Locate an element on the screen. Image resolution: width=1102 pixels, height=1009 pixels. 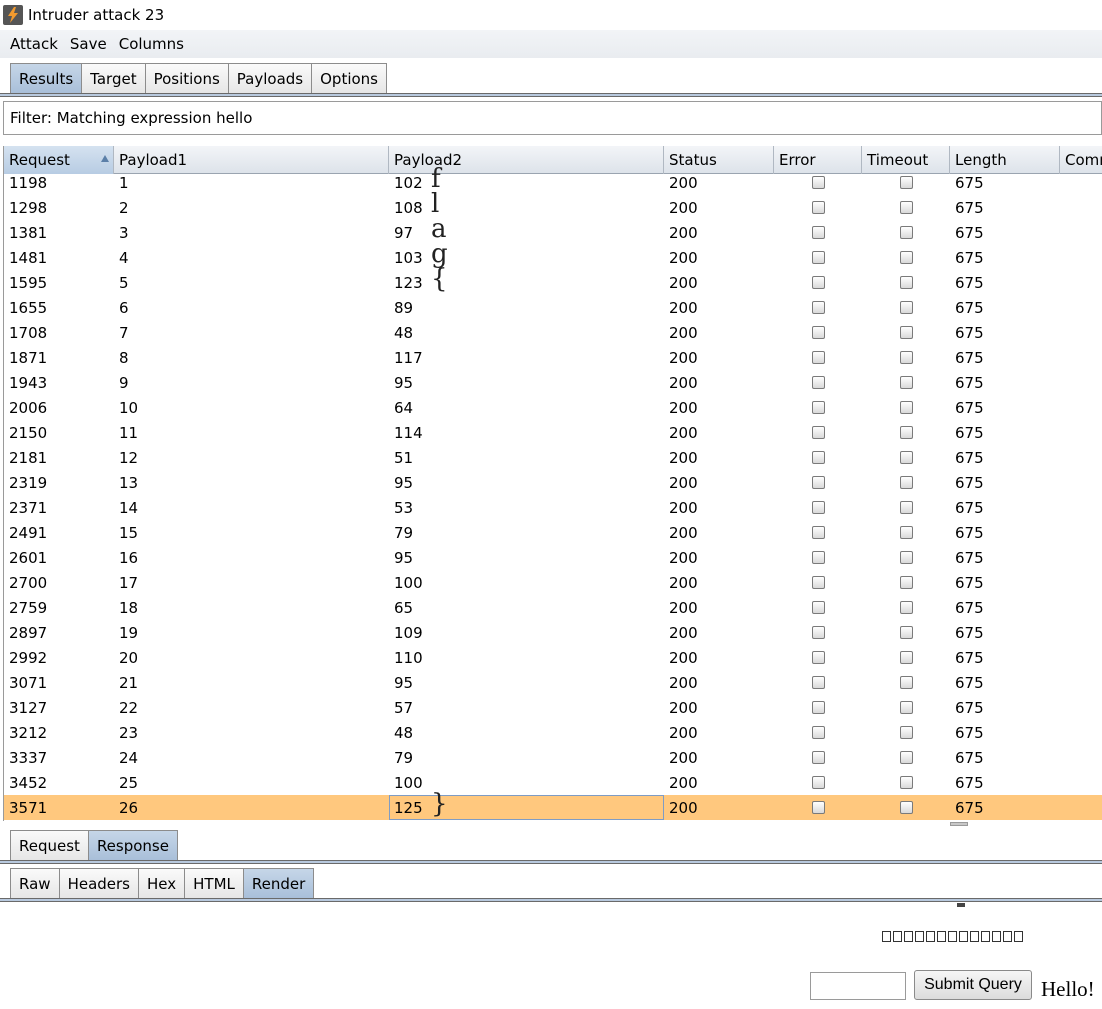
menu-save: Save is located at coordinates (88, 44).